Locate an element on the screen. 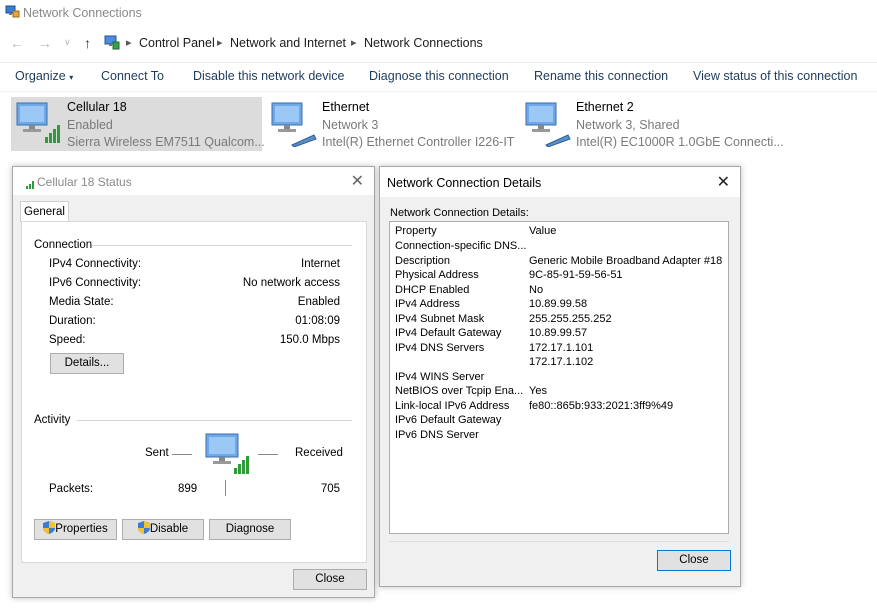 This screenshot has height=612, width=877. list-item: IPv6 Default Gateway is located at coordinates (559, 421).